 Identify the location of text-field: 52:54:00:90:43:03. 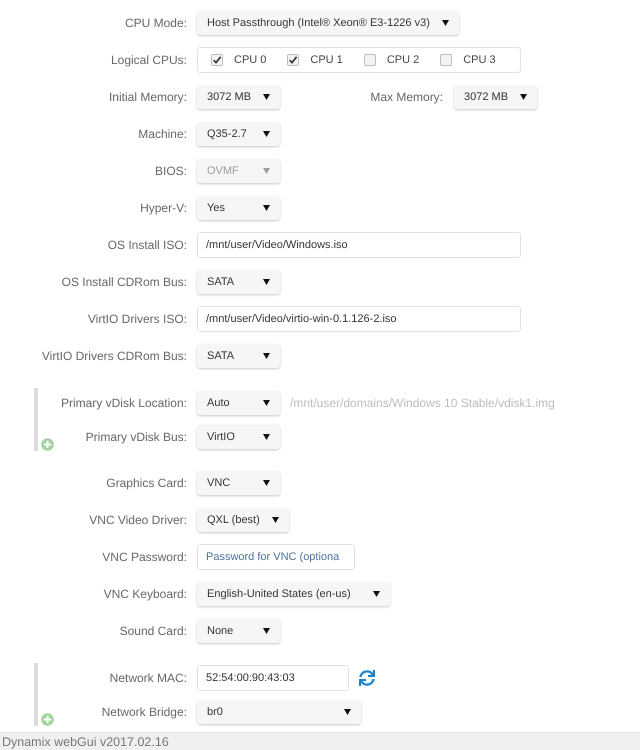
(273, 678).